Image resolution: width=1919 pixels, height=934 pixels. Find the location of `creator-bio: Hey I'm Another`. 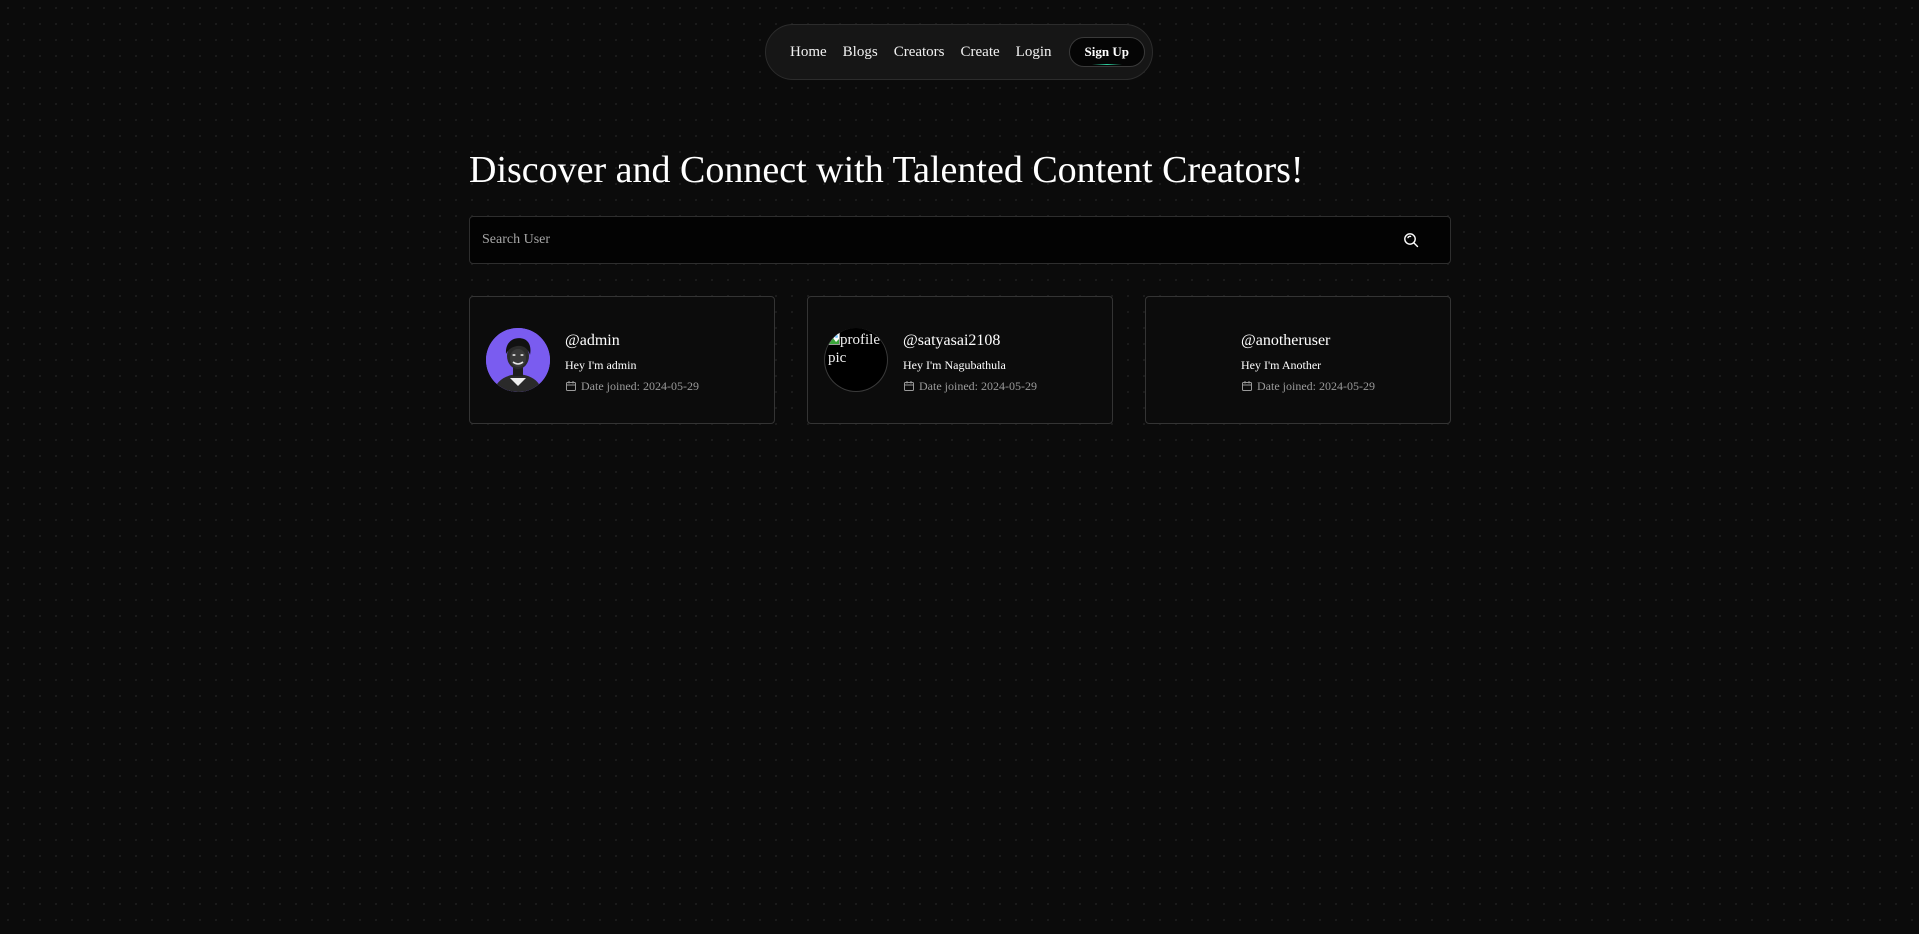

creator-bio: Hey I'm Another is located at coordinates (1281, 365).